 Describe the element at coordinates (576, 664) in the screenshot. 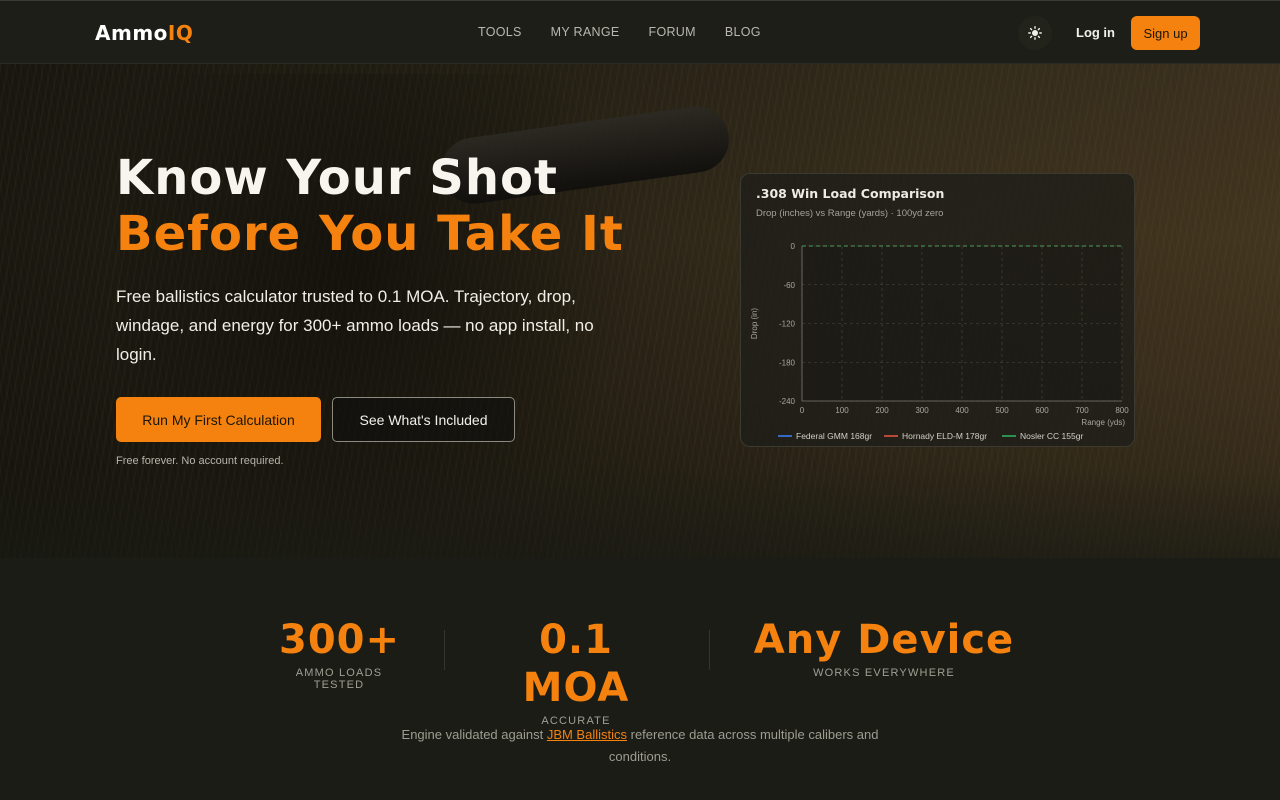

I see `stat-accuracy-value: 0.1 MOA` at that location.